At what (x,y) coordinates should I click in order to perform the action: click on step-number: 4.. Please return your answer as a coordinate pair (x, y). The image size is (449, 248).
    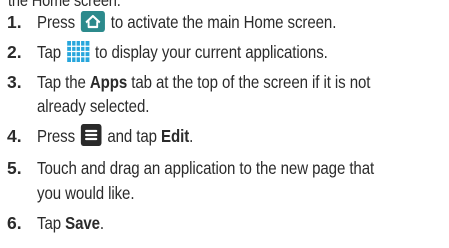
    Looking at the image, I should click on (14, 136).